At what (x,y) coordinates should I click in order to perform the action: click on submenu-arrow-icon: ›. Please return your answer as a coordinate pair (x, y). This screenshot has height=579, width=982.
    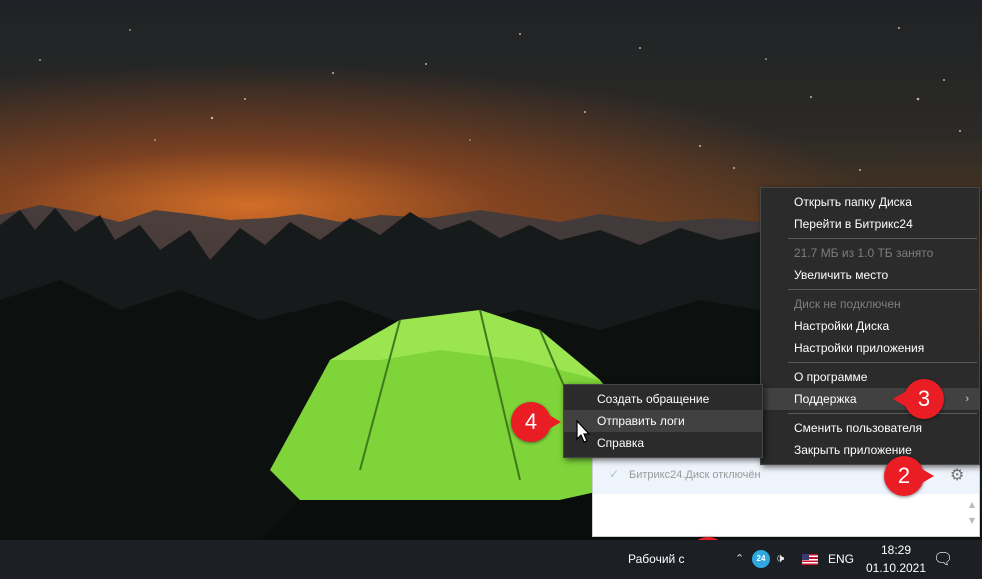
    Looking at the image, I should click on (967, 399).